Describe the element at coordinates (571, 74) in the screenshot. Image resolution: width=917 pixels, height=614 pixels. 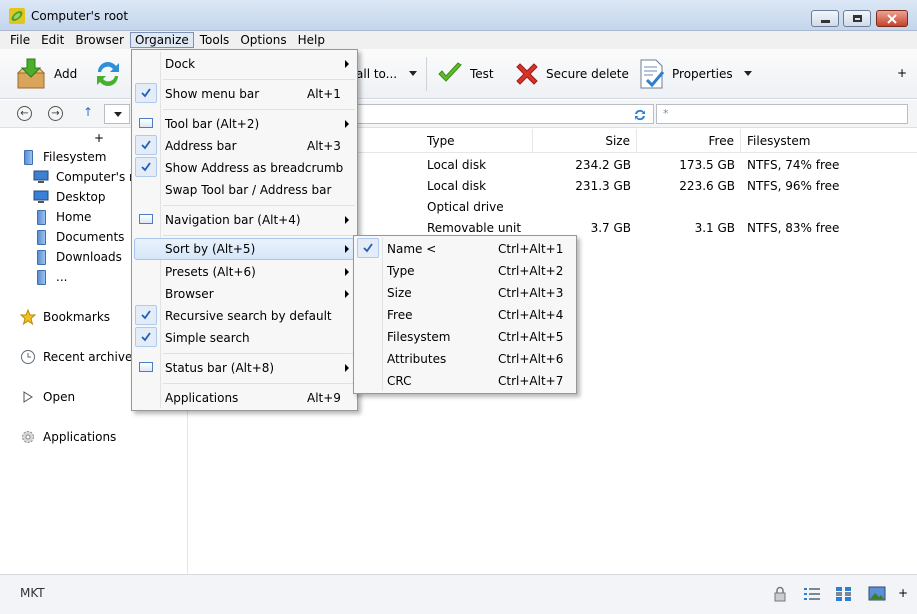
I see `secure-delete-button: Secure delete` at that location.